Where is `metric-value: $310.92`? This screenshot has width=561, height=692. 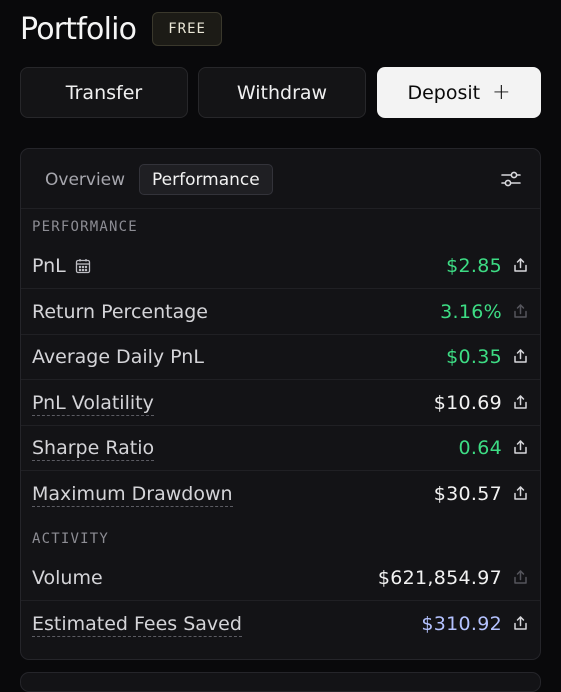
metric-value: $310.92 is located at coordinates (461, 623).